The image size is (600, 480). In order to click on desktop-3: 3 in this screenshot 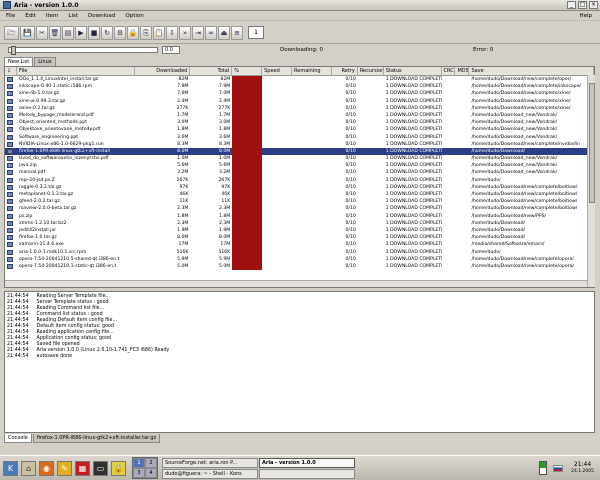, I will do `click(139, 473)`.